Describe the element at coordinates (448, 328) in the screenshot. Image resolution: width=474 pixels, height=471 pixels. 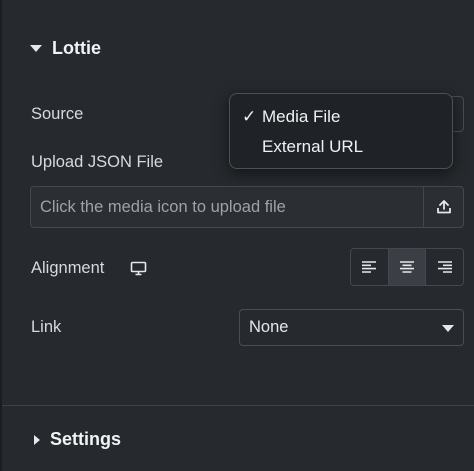
I see `chevron-down-icon` at that location.